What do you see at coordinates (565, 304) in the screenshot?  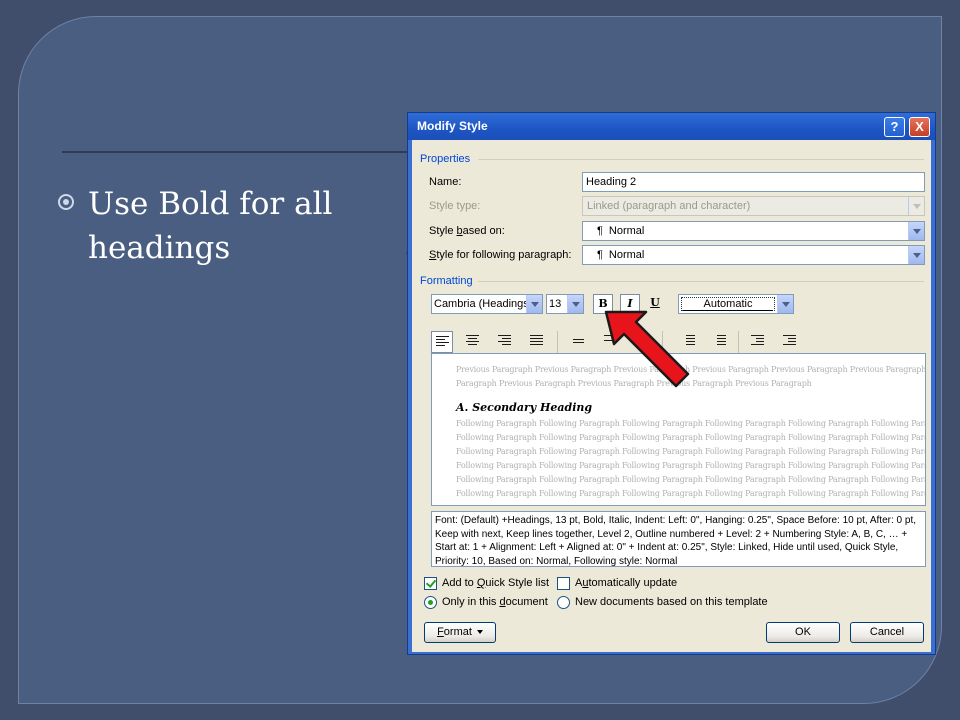 I see `font-size-select: 13` at bounding box center [565, 304].